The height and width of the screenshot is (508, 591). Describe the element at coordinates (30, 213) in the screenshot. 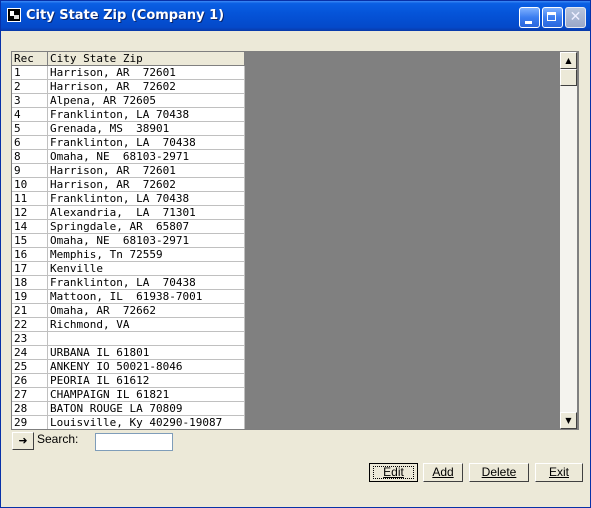

I see `rec-cell: 12` at that location.